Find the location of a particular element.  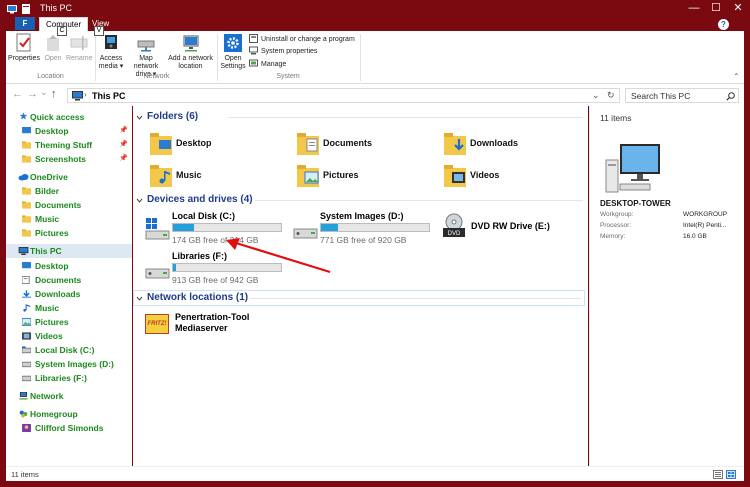

details-memory-label: Memory: is located at coordinates (613, 236).